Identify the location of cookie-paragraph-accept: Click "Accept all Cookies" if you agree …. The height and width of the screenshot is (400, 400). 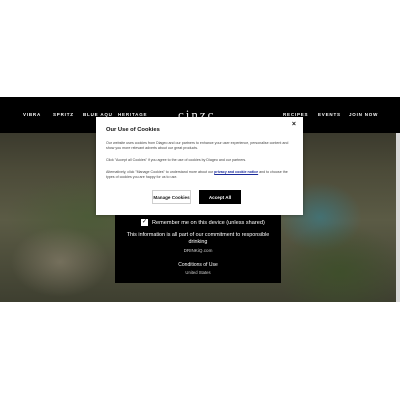
(176, 160).